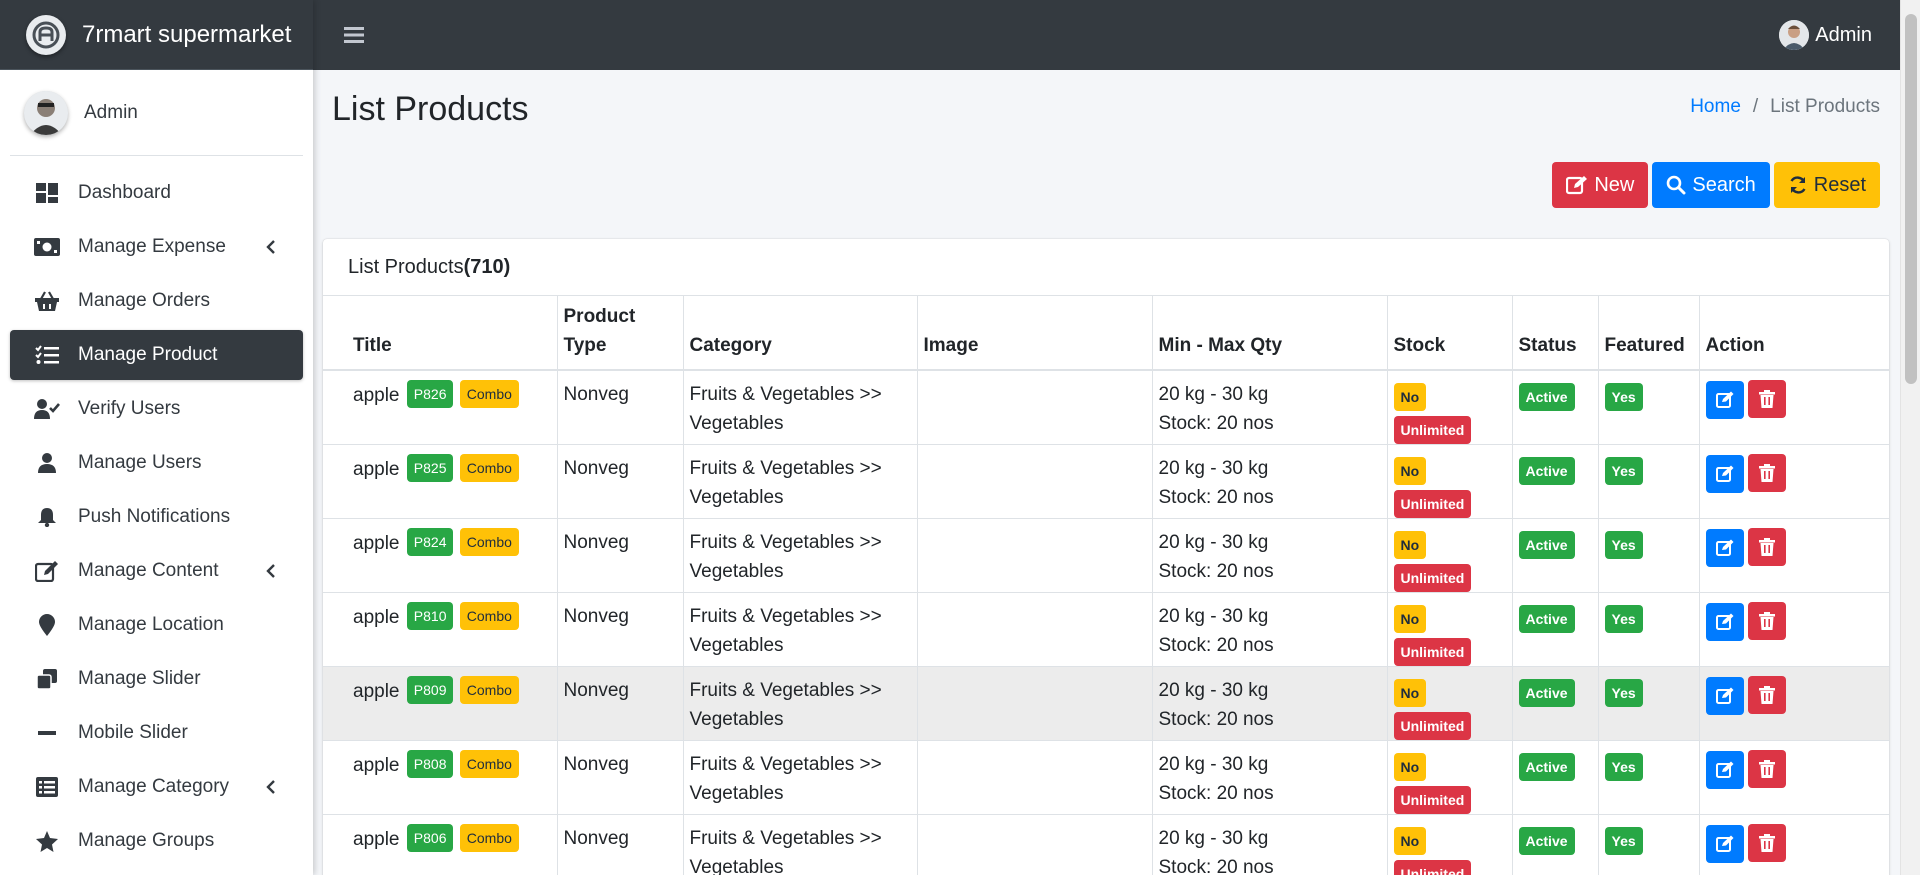  What do you see at coordinates (1794, 333) in the screenshot?
I see `col-action: Action` at bounding box center [1794, 333].